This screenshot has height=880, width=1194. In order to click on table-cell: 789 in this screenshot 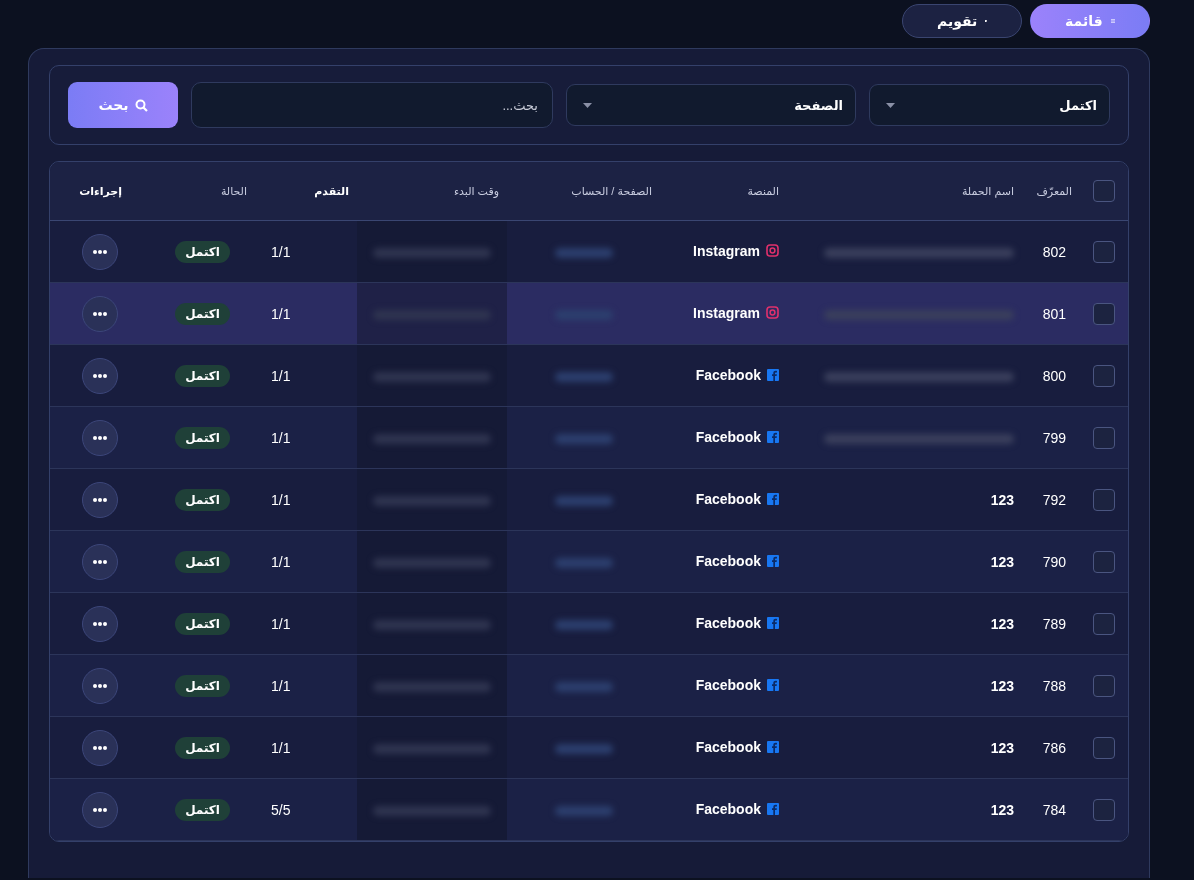, I will do `click(1051, 623)`.